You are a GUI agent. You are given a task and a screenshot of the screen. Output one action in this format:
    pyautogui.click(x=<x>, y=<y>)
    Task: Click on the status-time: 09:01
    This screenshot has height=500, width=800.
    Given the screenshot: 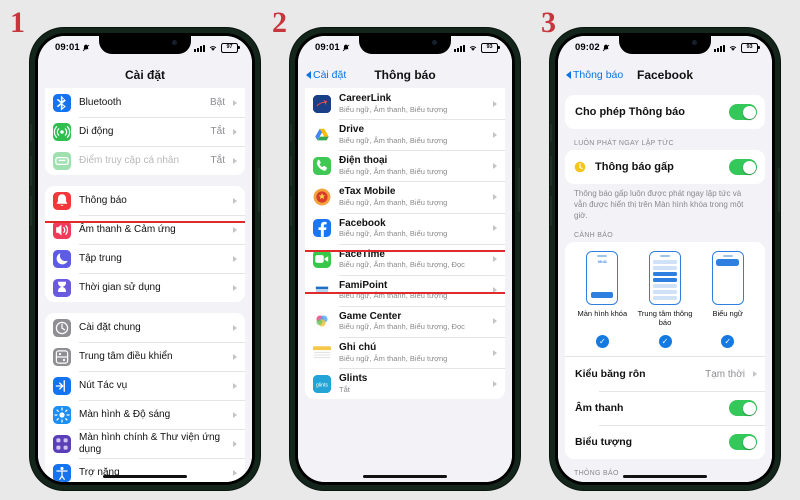 What is the action you would take?
    pyautogui.click(x=67, y=47)
    